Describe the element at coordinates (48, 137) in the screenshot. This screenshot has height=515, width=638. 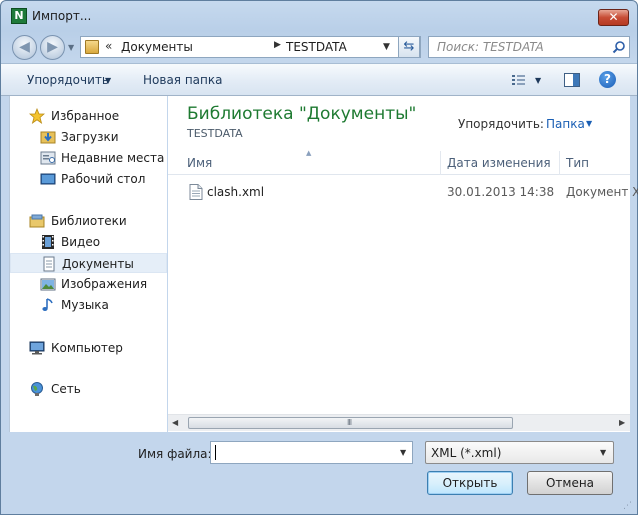
I see `downloads-folder-icon` at that location.